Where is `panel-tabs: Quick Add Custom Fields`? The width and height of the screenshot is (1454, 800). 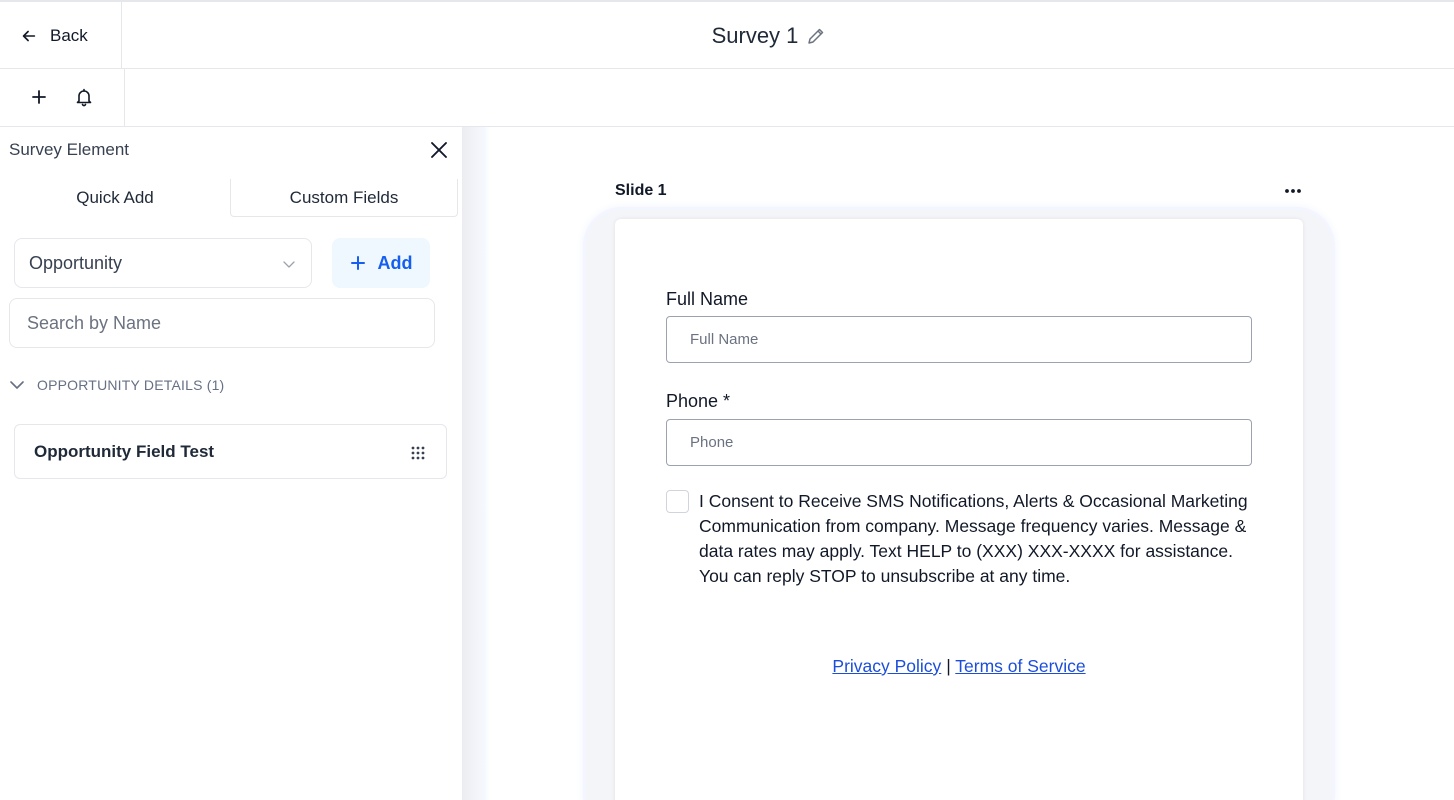
panel-tabs: Quick Add Custom Fields is located at coordinates (229, 198).